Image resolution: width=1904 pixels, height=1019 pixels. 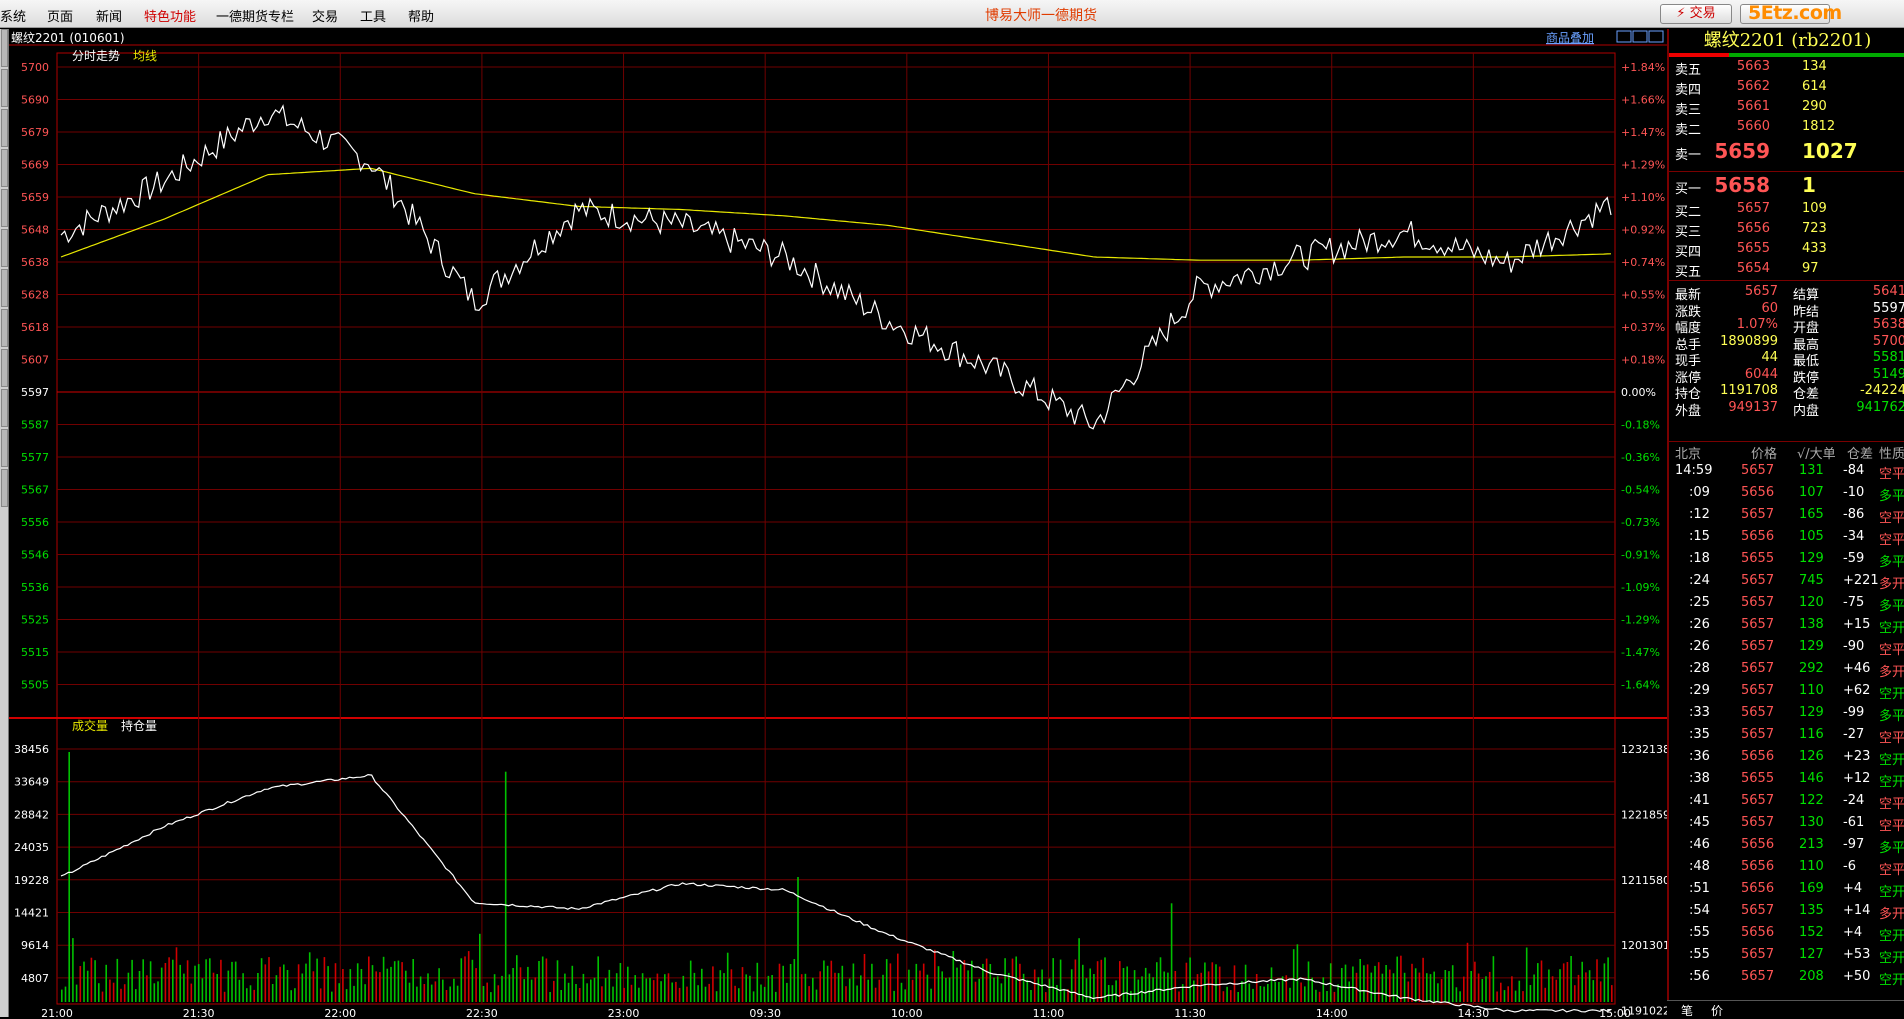 What do you see at coordinates (170, 15) in the screenshot?
I see `menu-special: 特色功能` at bounding box center [170, 15].